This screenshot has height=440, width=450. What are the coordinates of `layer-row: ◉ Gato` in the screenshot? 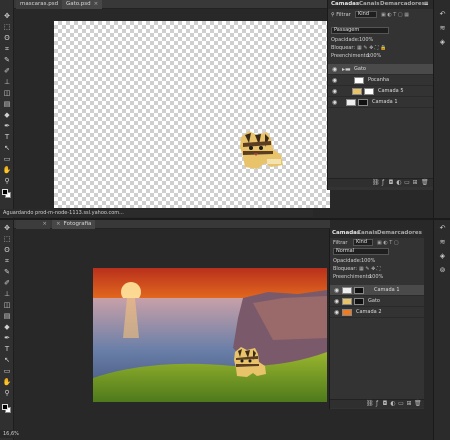 It's located at (377, 301).